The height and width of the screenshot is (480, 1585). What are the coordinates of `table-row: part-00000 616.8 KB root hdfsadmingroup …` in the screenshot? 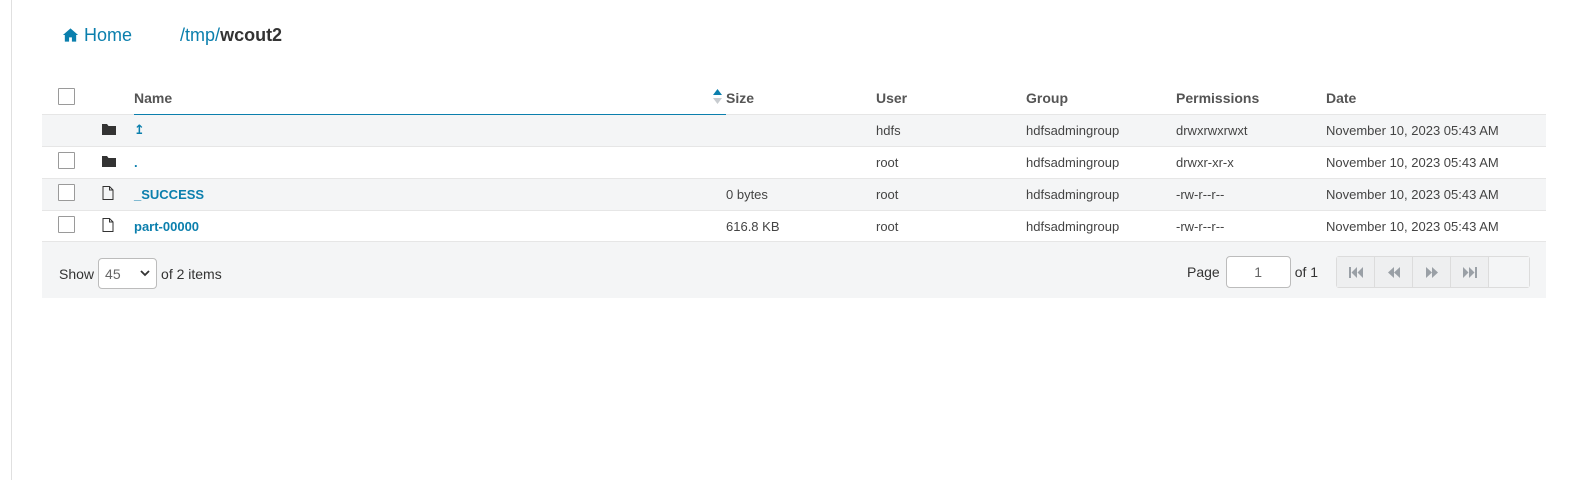 It's located at (794, 226).